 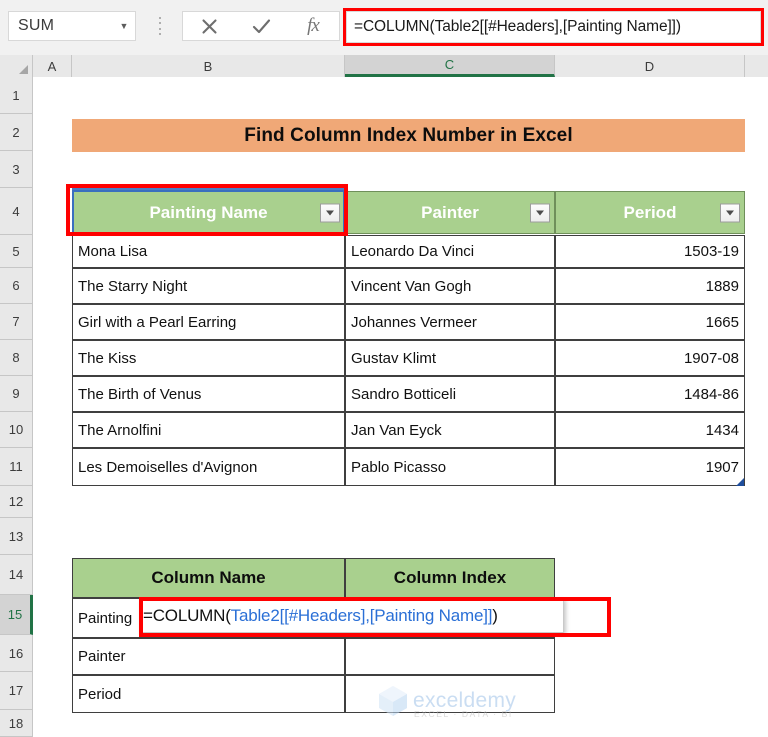 I want to click on row-header-13: 13, so click(x=16, y=536).